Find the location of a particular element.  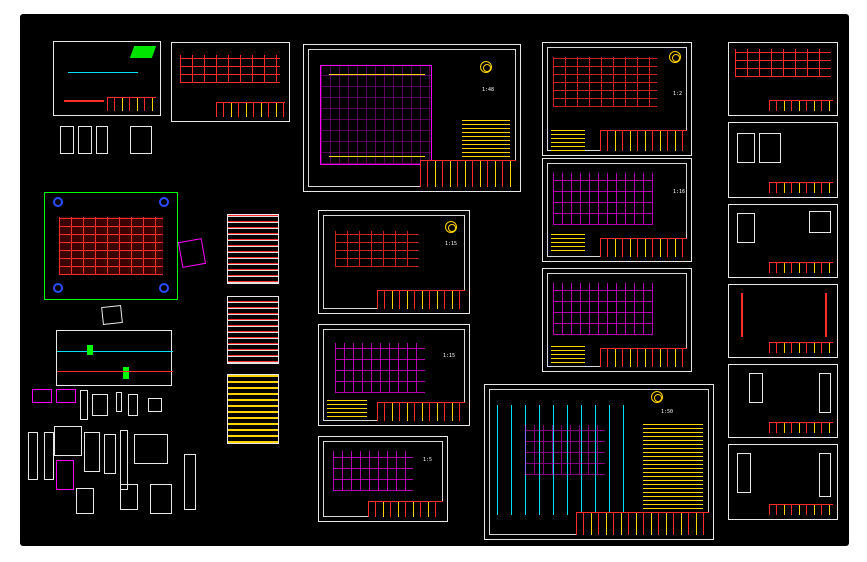

sheet-e: 1:16 is located at coordinates (617, 210).